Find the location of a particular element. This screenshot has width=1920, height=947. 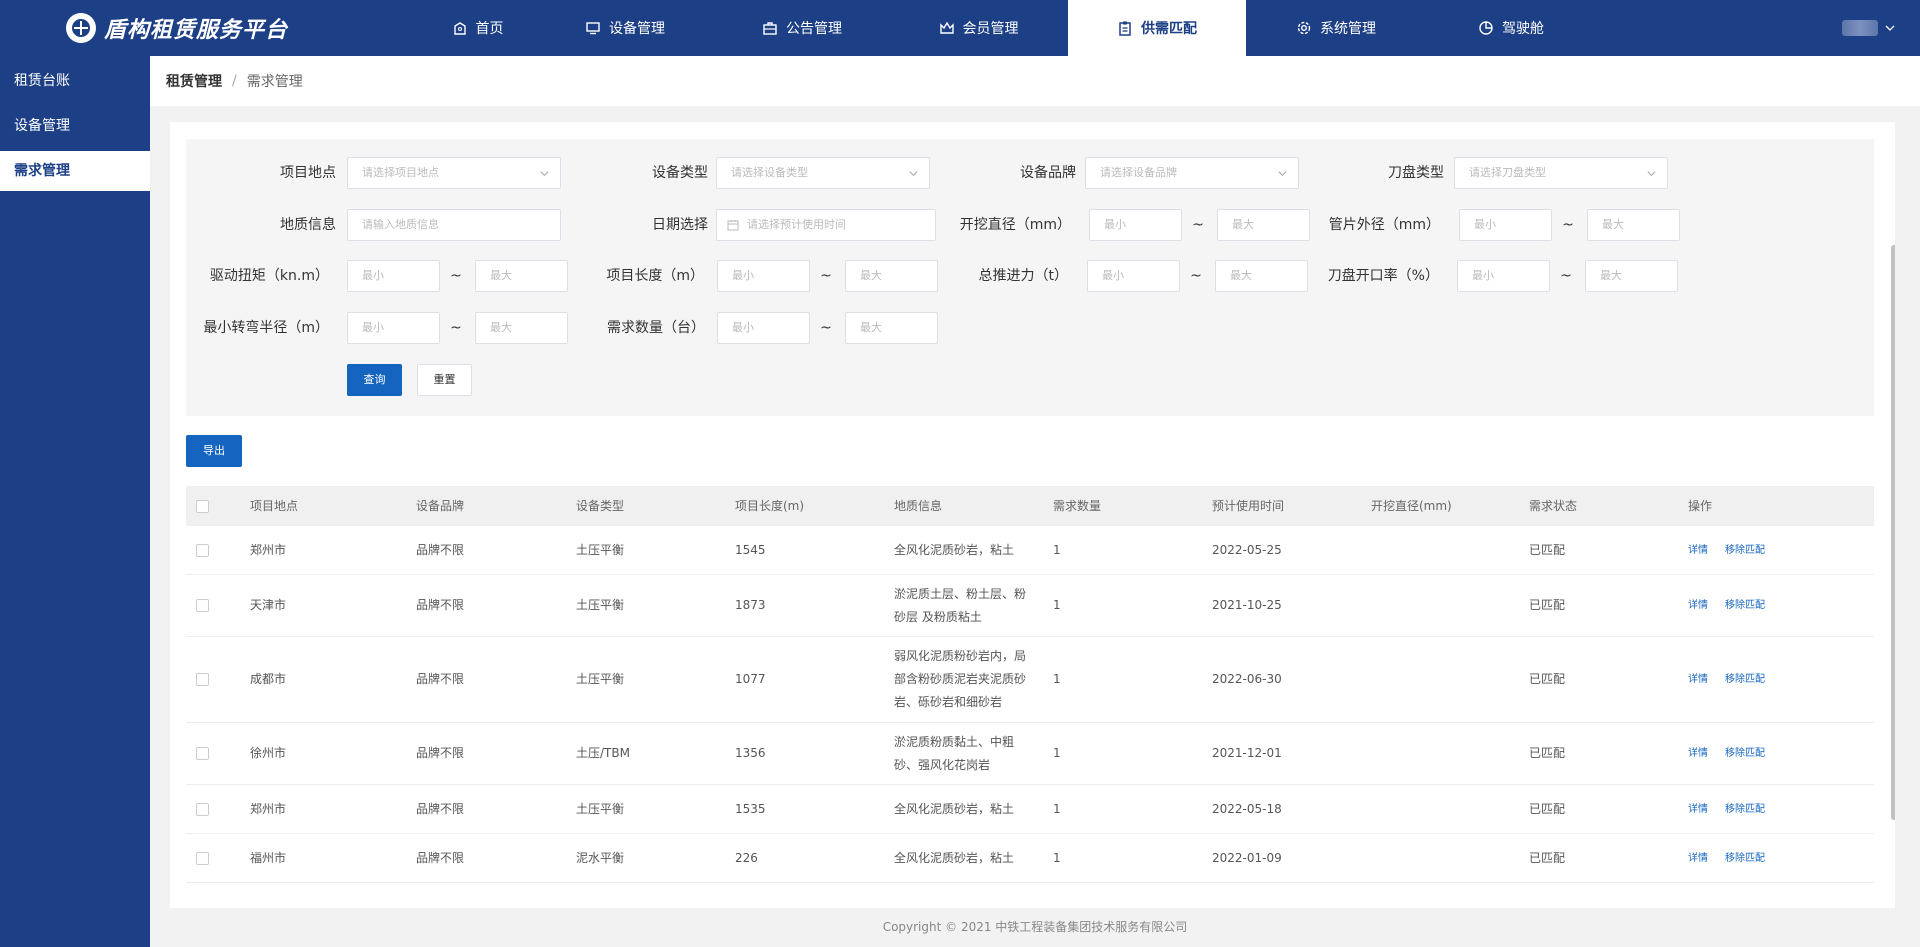

header-col-type: 设备类型 is located at coordinates (600, 505).